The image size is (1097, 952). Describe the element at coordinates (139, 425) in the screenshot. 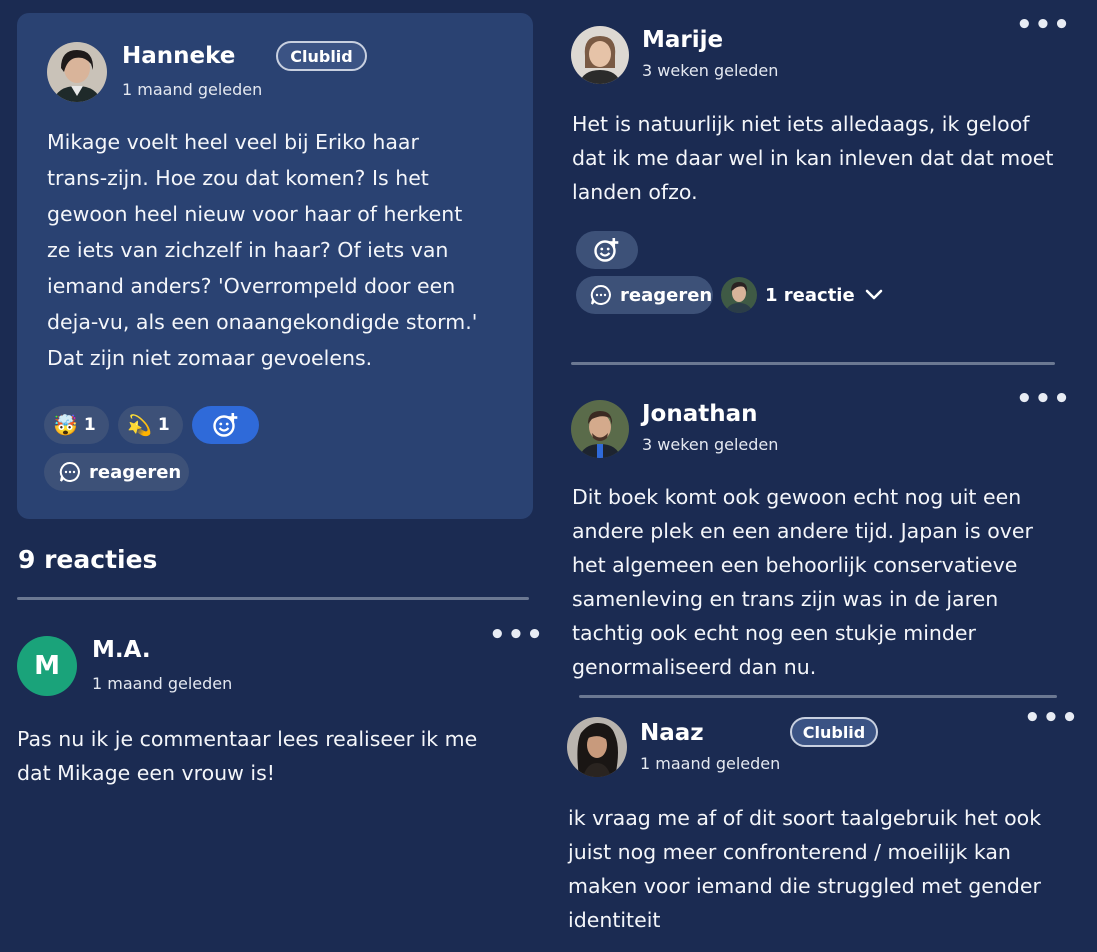

I see `dizzy-emoji: 💫` at that location.